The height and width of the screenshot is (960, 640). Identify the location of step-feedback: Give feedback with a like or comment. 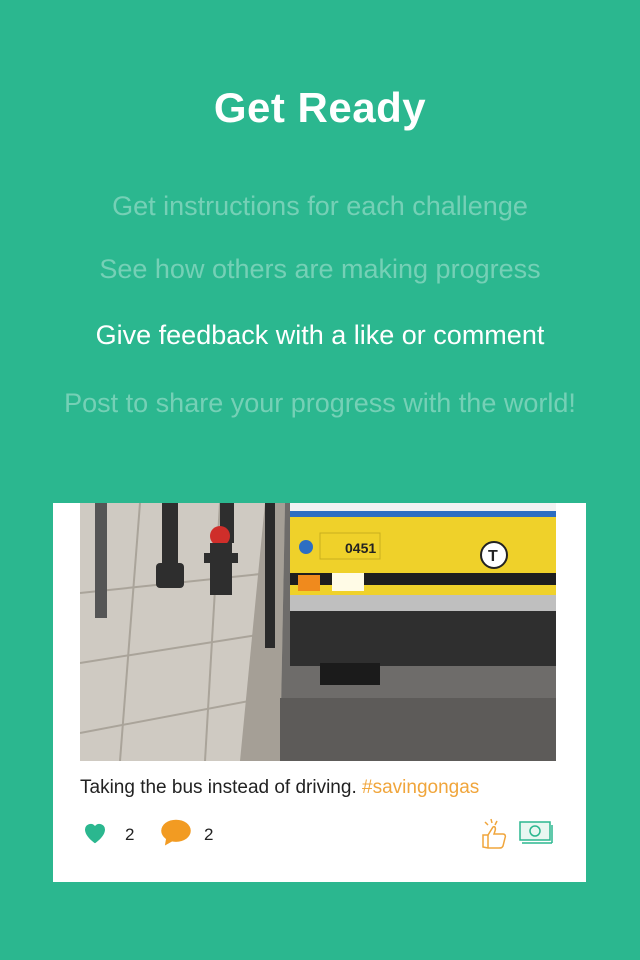
(320, 335).